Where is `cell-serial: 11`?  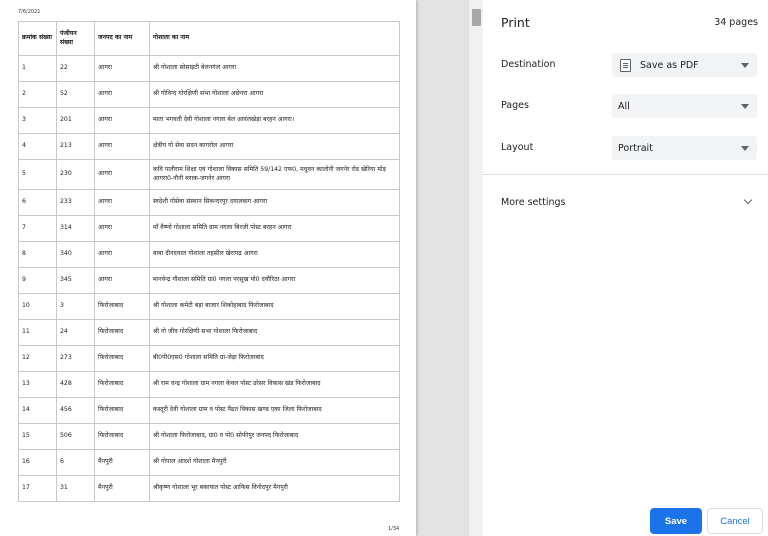
cell-serial: 11 is located at coordinates (37, 332).